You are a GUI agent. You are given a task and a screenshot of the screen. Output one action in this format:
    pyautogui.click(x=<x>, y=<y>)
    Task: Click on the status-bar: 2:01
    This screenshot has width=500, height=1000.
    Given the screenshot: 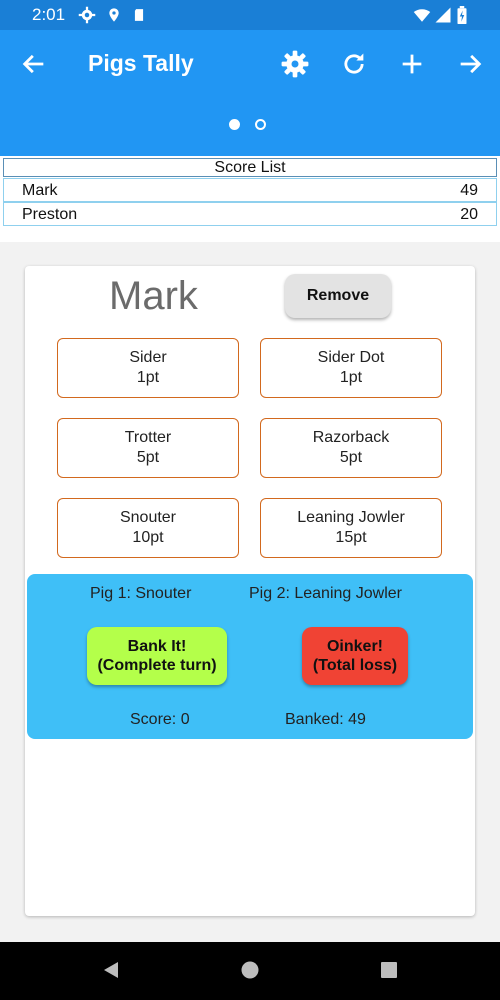 What is the action you would take?
    pyautogui.click(x=250, y=15)
    